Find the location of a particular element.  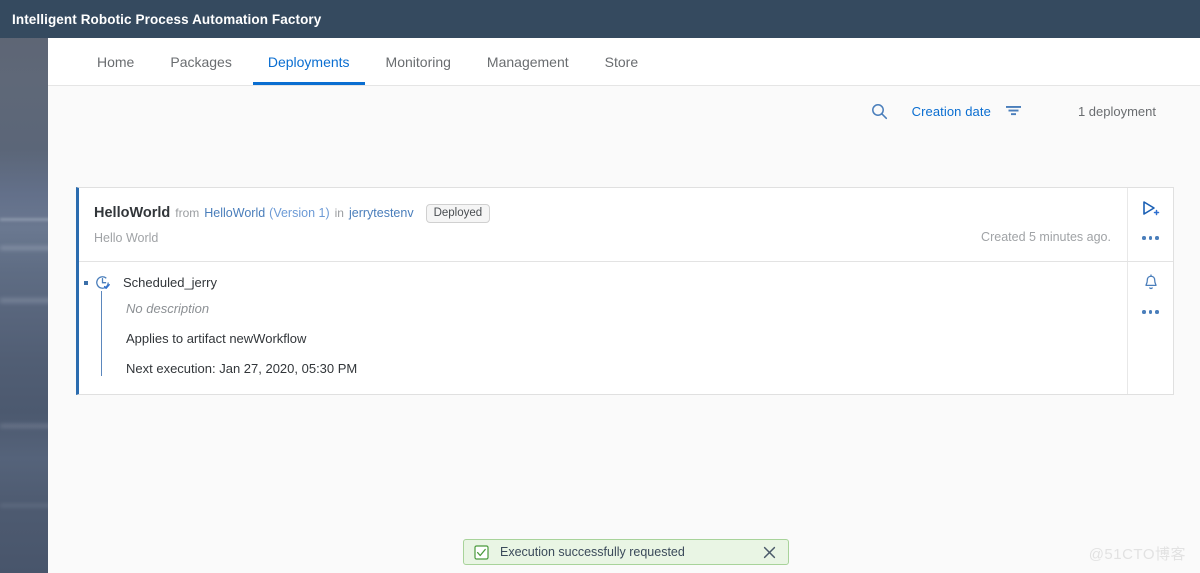

clock-schedule-icon is located at coordinates (102, 282).